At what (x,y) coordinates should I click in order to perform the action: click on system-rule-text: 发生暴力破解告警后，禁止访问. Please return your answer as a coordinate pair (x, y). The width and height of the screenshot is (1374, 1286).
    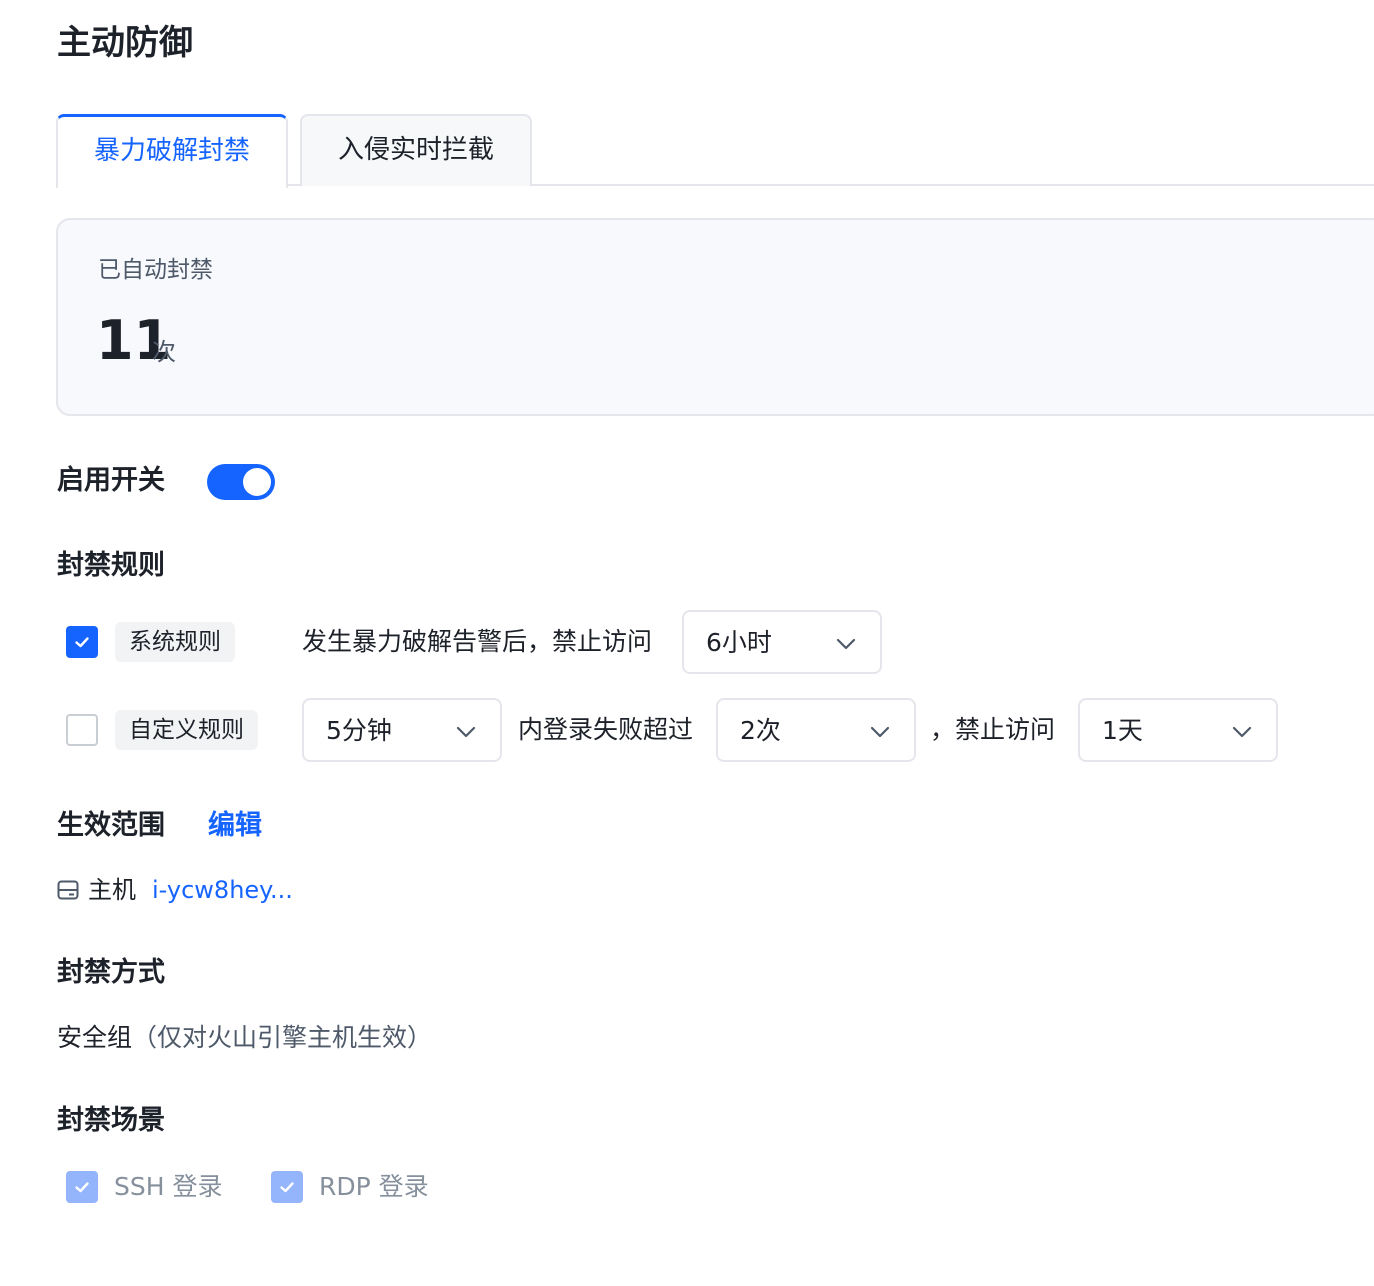
    Looking at the image, I should click on (477, 641).